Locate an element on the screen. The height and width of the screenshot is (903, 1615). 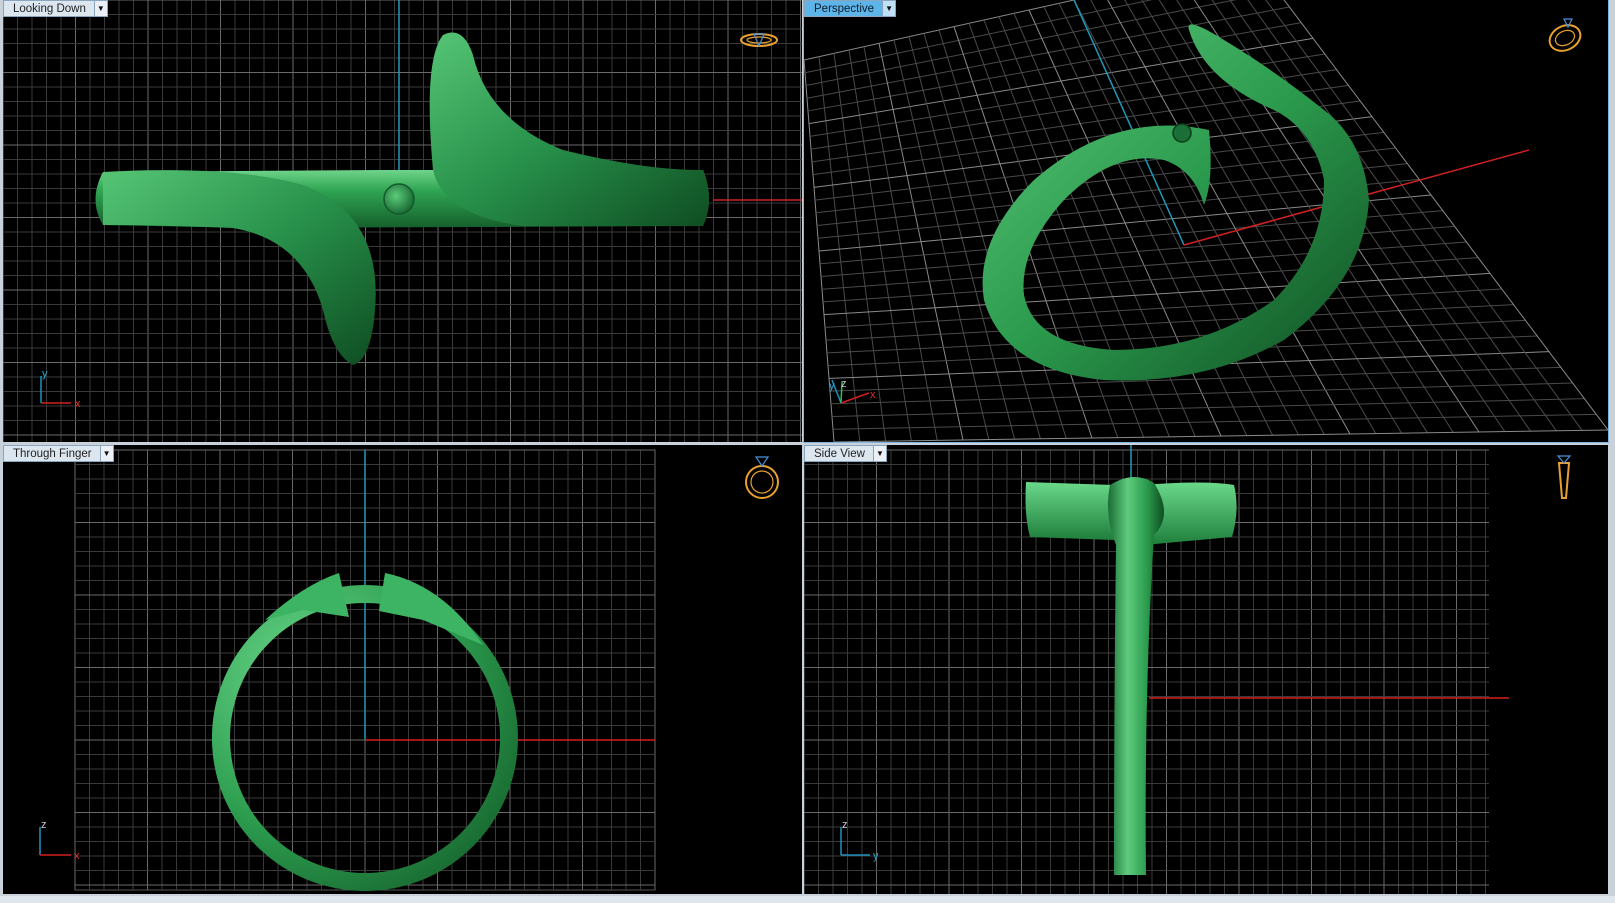
viewport-title: Side View is located at coordinates (839, 453).